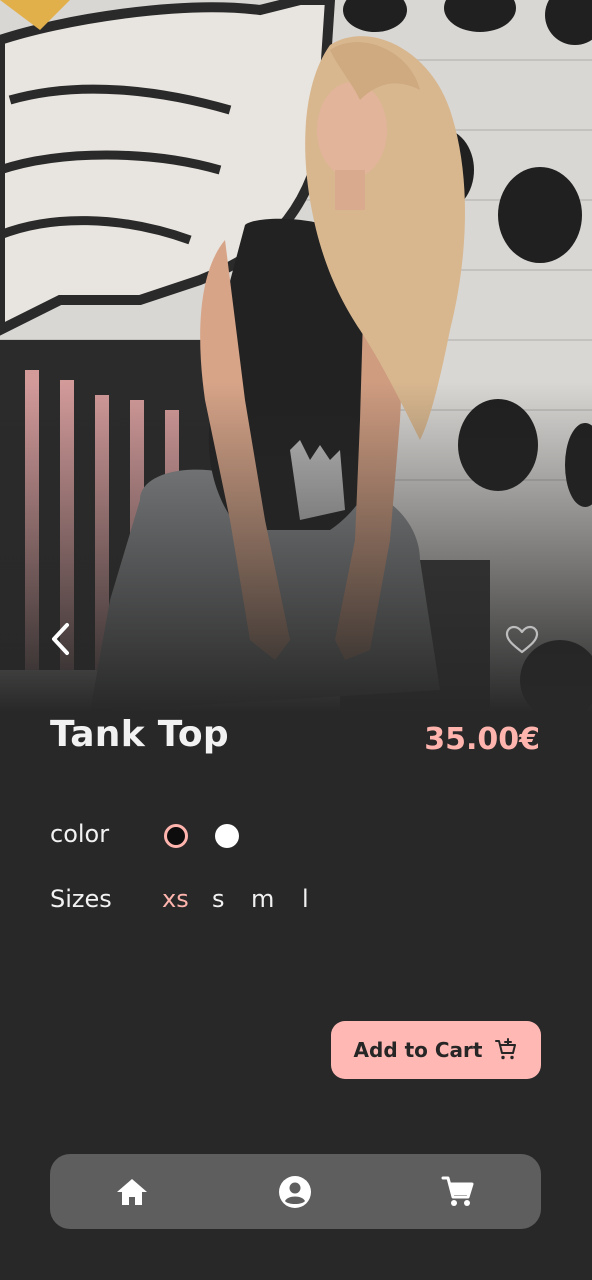 This screenshot has height=1280, width=592. Describe the element at coordinates (175, 899) in the screenshot. I see `size-option-xs: xs` at that location.